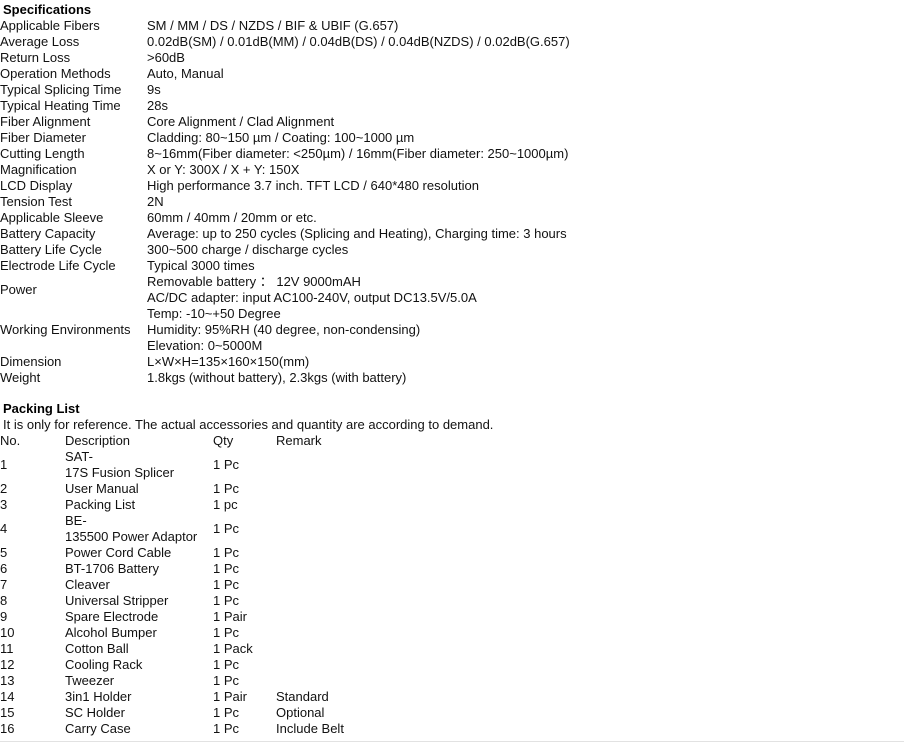 Image resolution: width=904 pixels, height=747 pixels. I want to click on cell-description: Cotton Ball, so click(139, 649).